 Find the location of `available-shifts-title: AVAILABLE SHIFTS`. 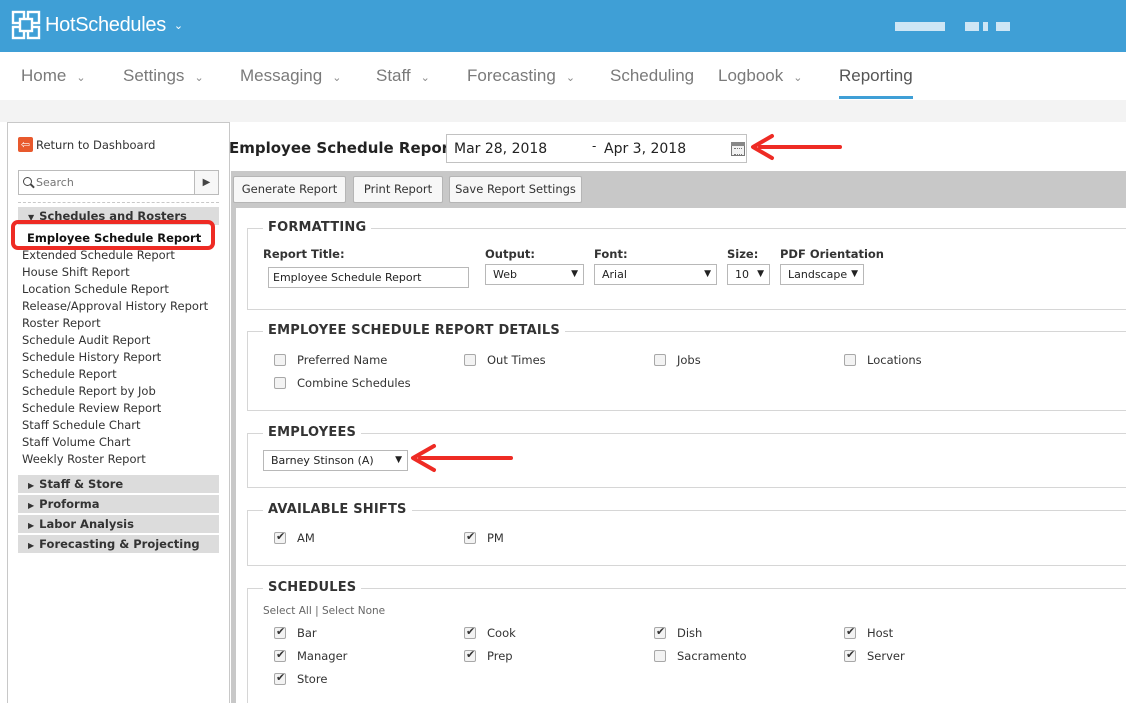

available-shifts-title: AVAILABLE SHIFTS is located at coordinates (337, 509).